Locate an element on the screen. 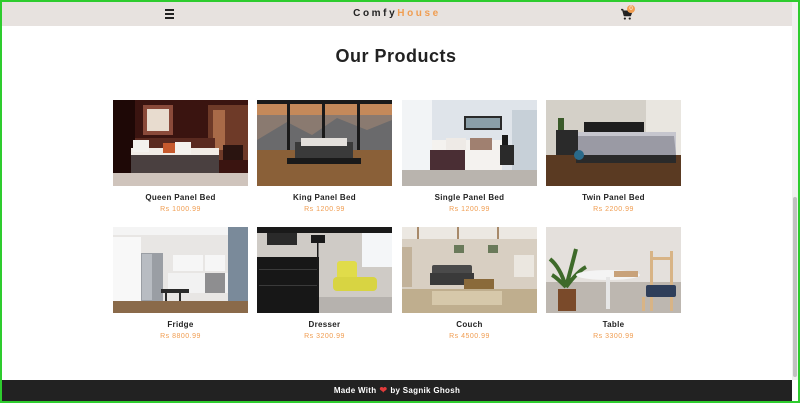  section-title: Our Products is located at coordinates (396, 56).